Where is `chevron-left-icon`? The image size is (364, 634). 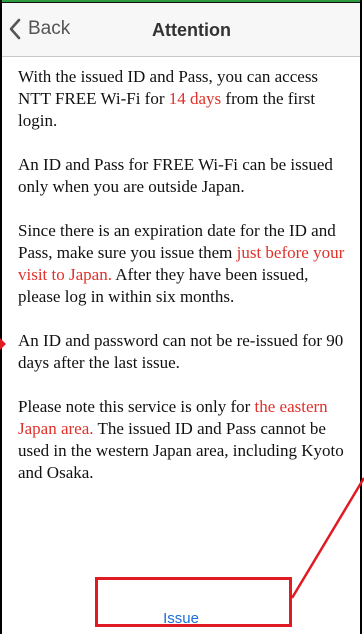
chevron-left-icon is located at coordinates (15, 29).